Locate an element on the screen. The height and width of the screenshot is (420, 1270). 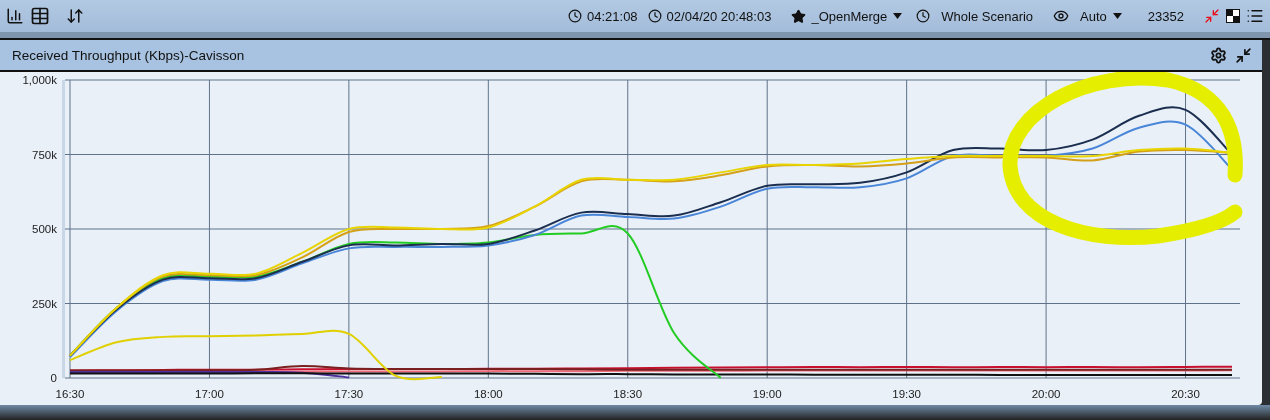
sort-icon is located at coordinates (75, 16).